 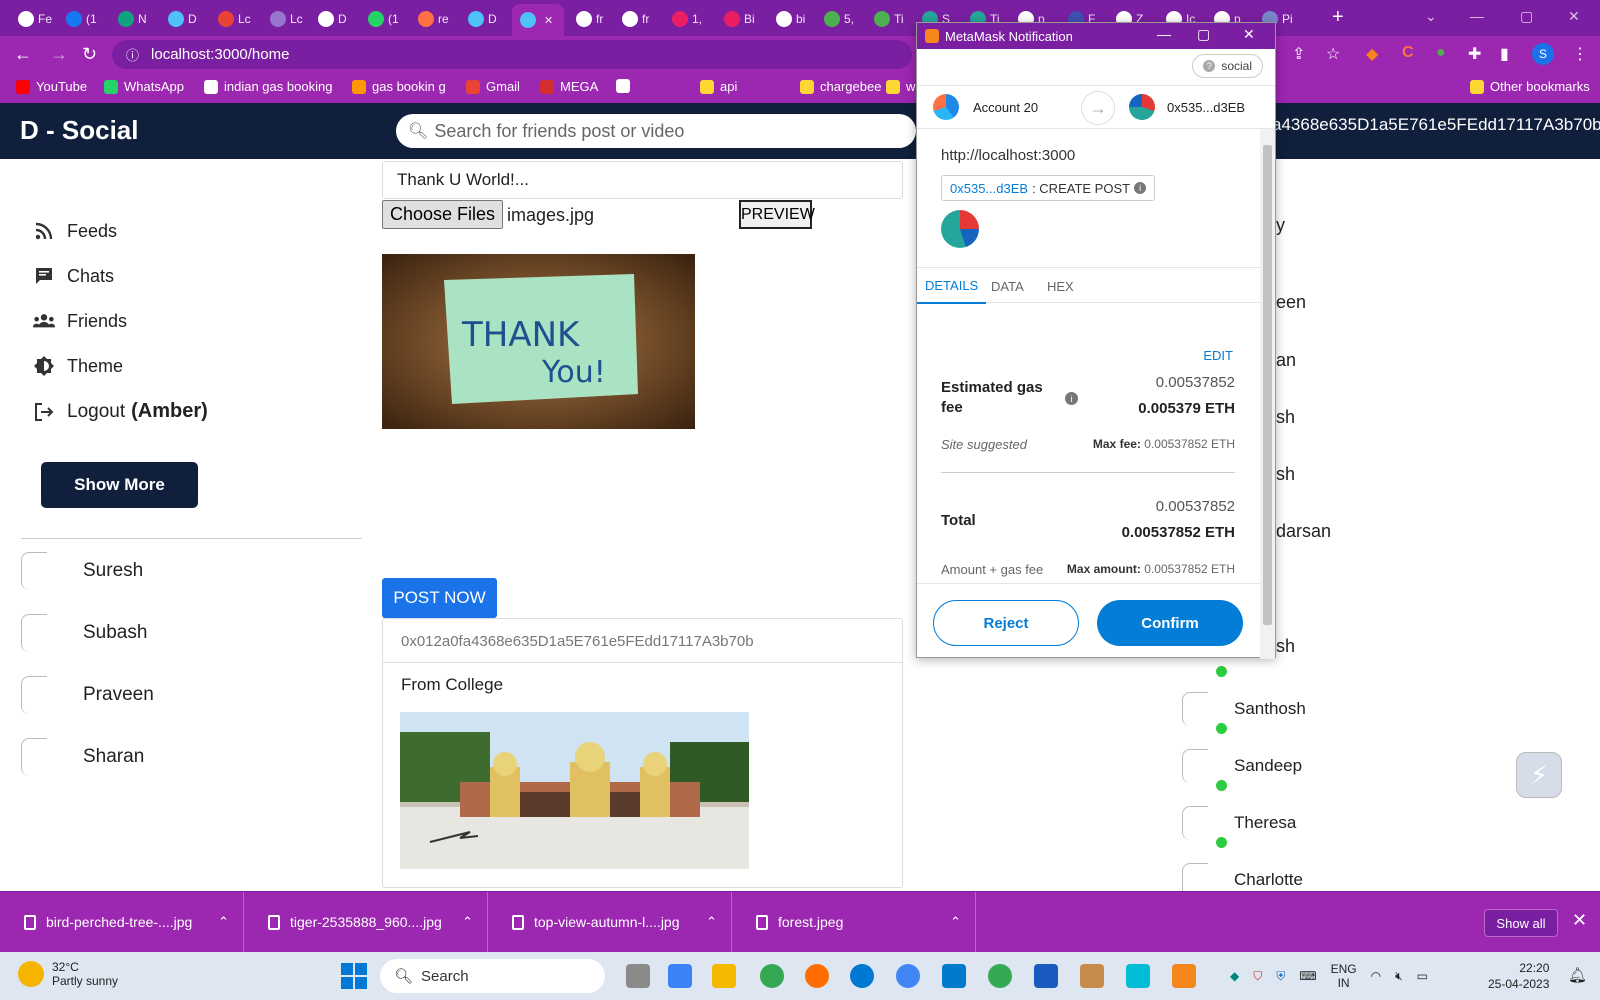 I want to click on close-tab-icon: ✕, so click(x=548, y=20).